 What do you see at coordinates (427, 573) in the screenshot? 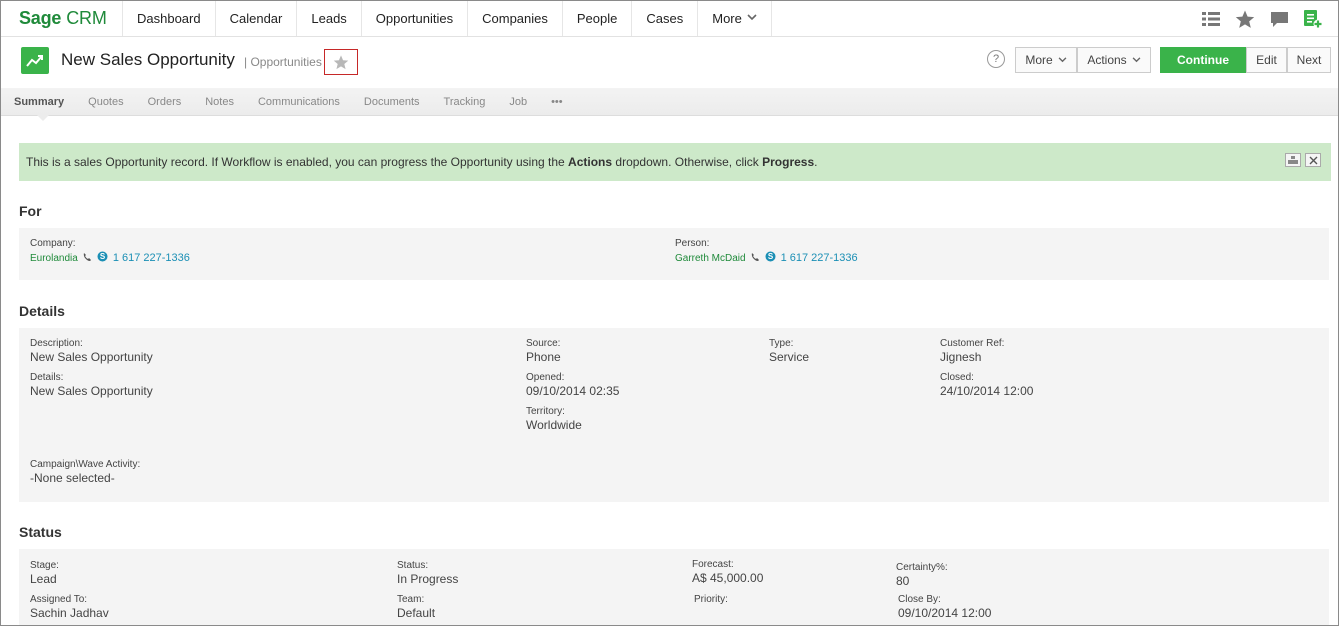
I see `status-field: Status: In Progress` at bounding box center [427, 573].